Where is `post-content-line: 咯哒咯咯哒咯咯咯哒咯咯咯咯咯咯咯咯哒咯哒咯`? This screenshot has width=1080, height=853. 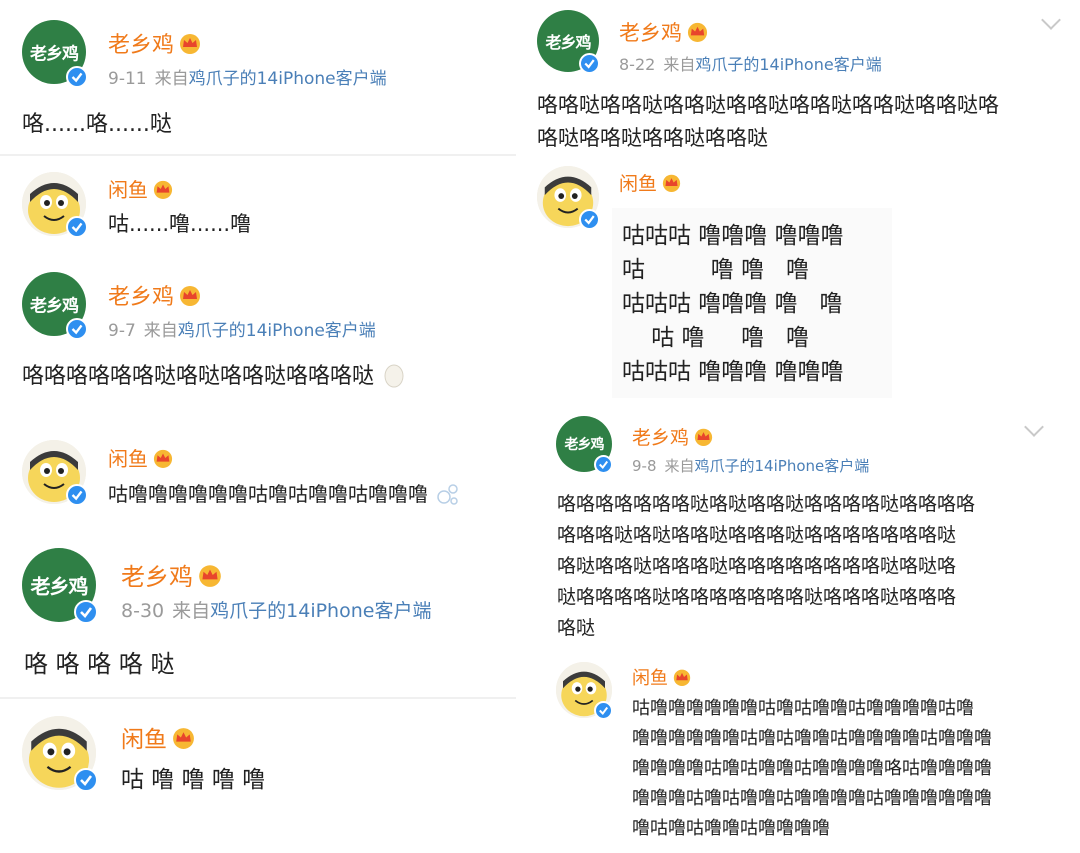 post-content-line: 咯哒咯咯哒咯咯咯哒咯咯咯咯咯咯咯咯哒咯哒咯 is located at coordinates (757, 566).